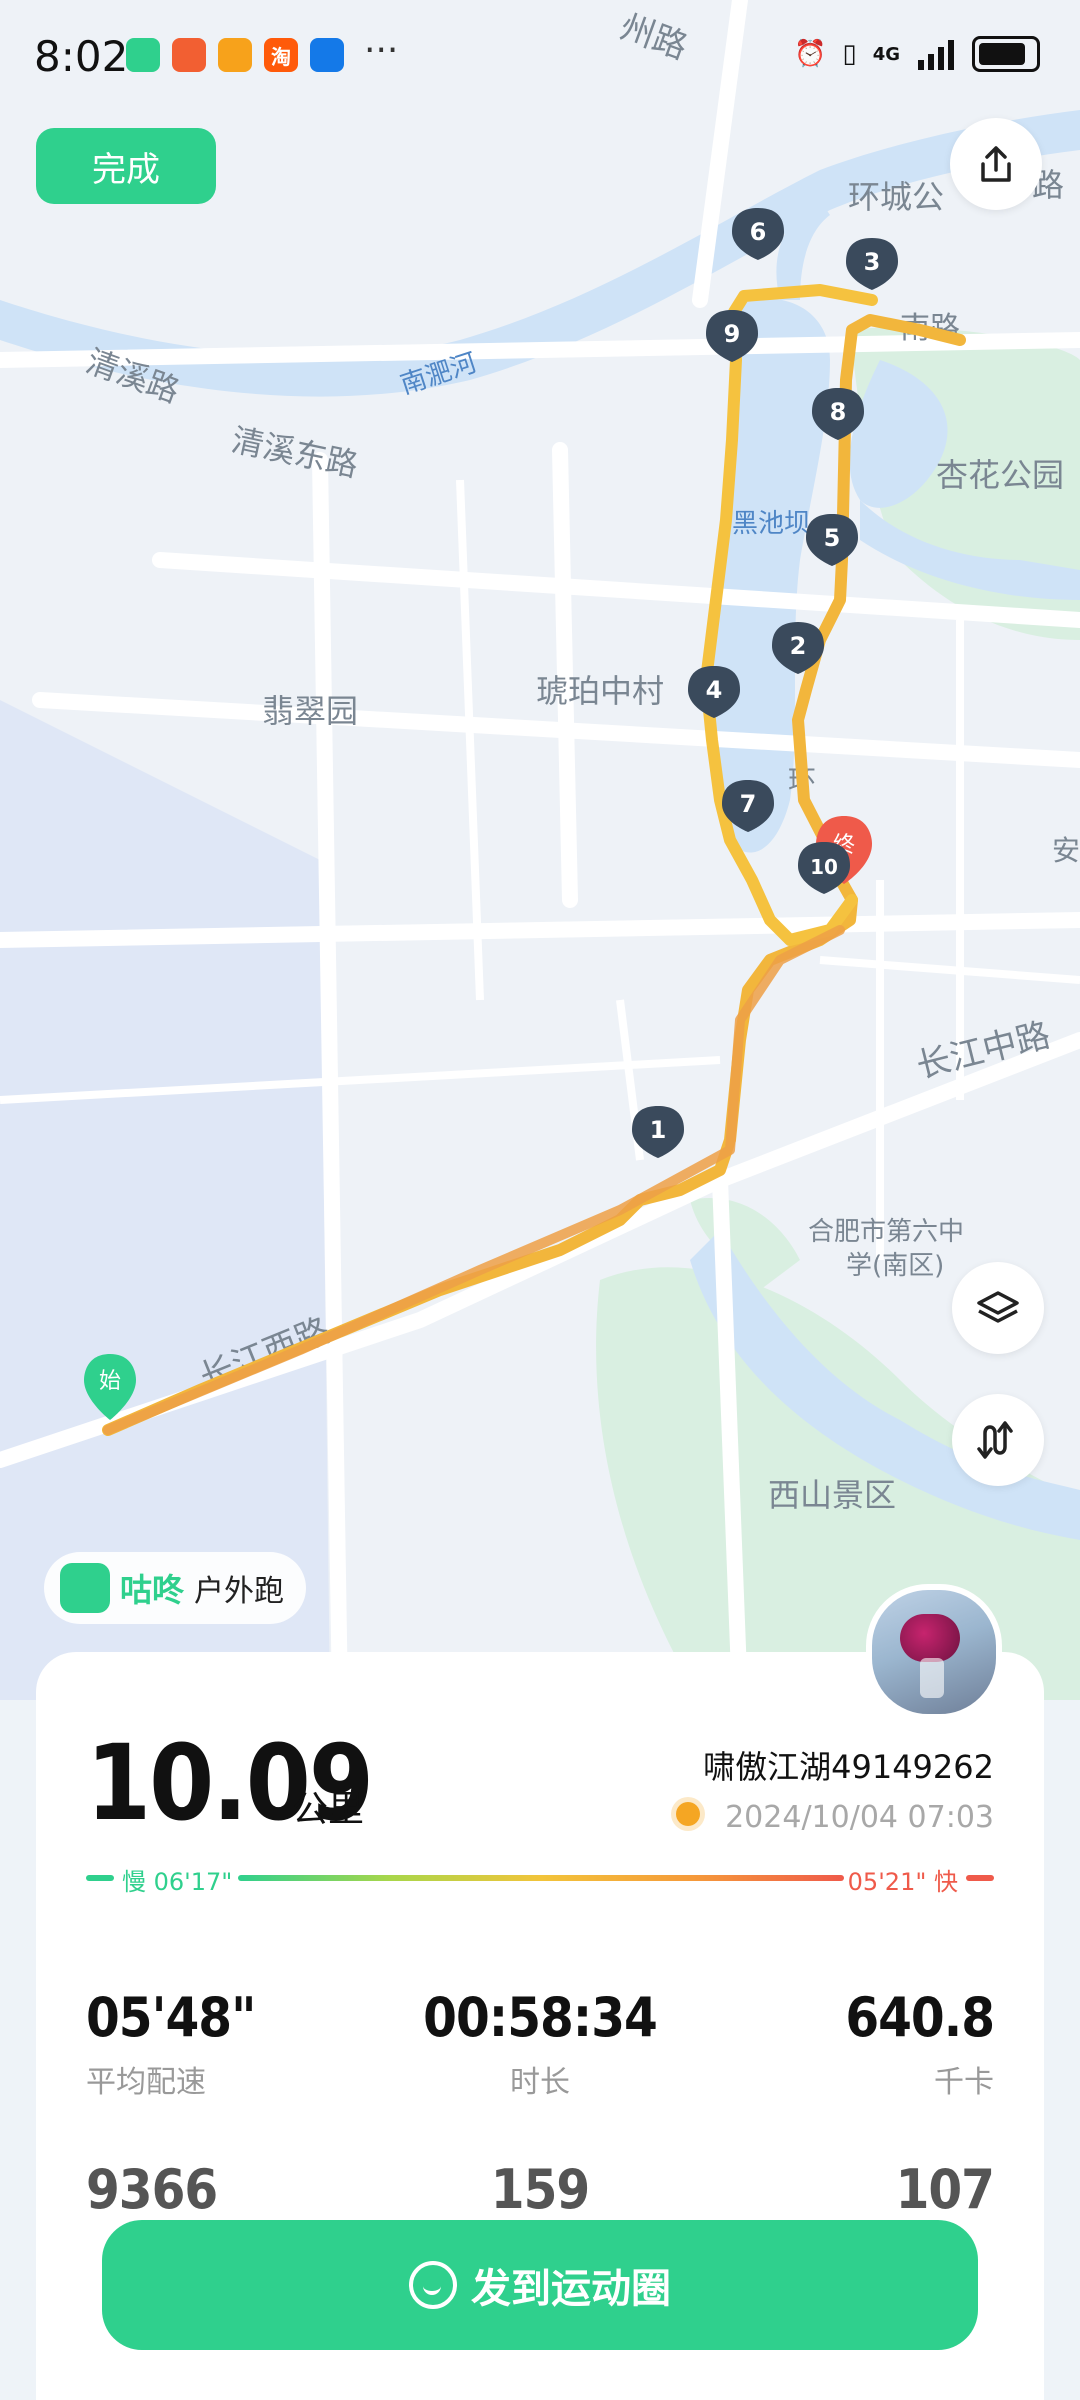  Describe the element at coordinates (81, 56) in the screenshot. I see `status-time: 8:02` at that location.